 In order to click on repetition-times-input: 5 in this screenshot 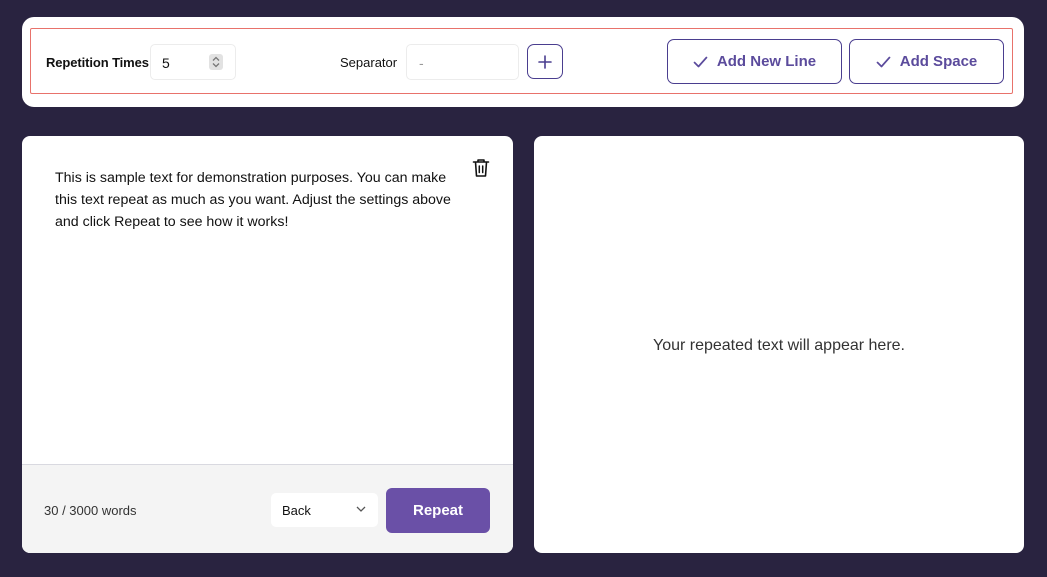, I will do `click(193, 62)`.